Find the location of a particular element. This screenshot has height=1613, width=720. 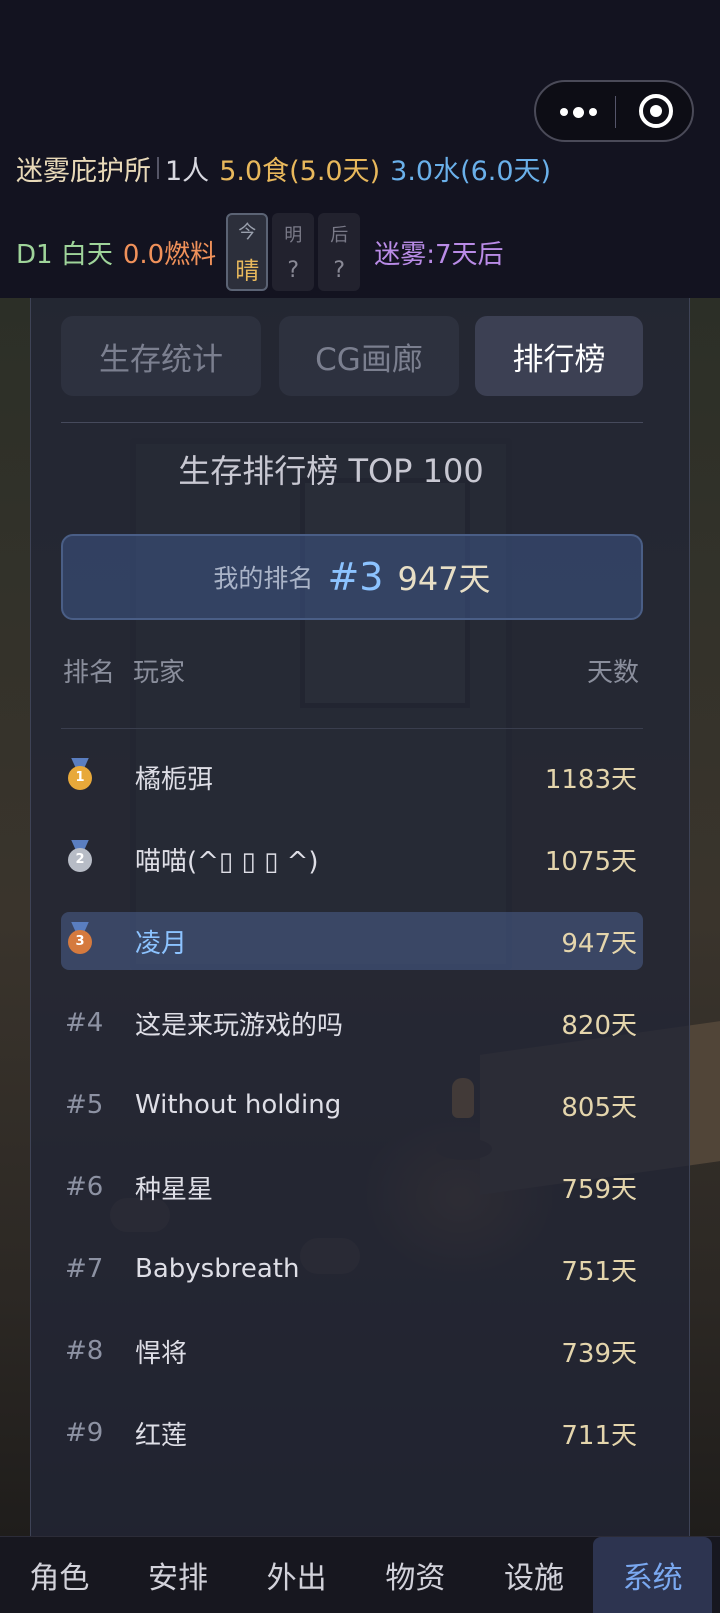

column-header-days: 天数 is located at coordinates (612, 673).